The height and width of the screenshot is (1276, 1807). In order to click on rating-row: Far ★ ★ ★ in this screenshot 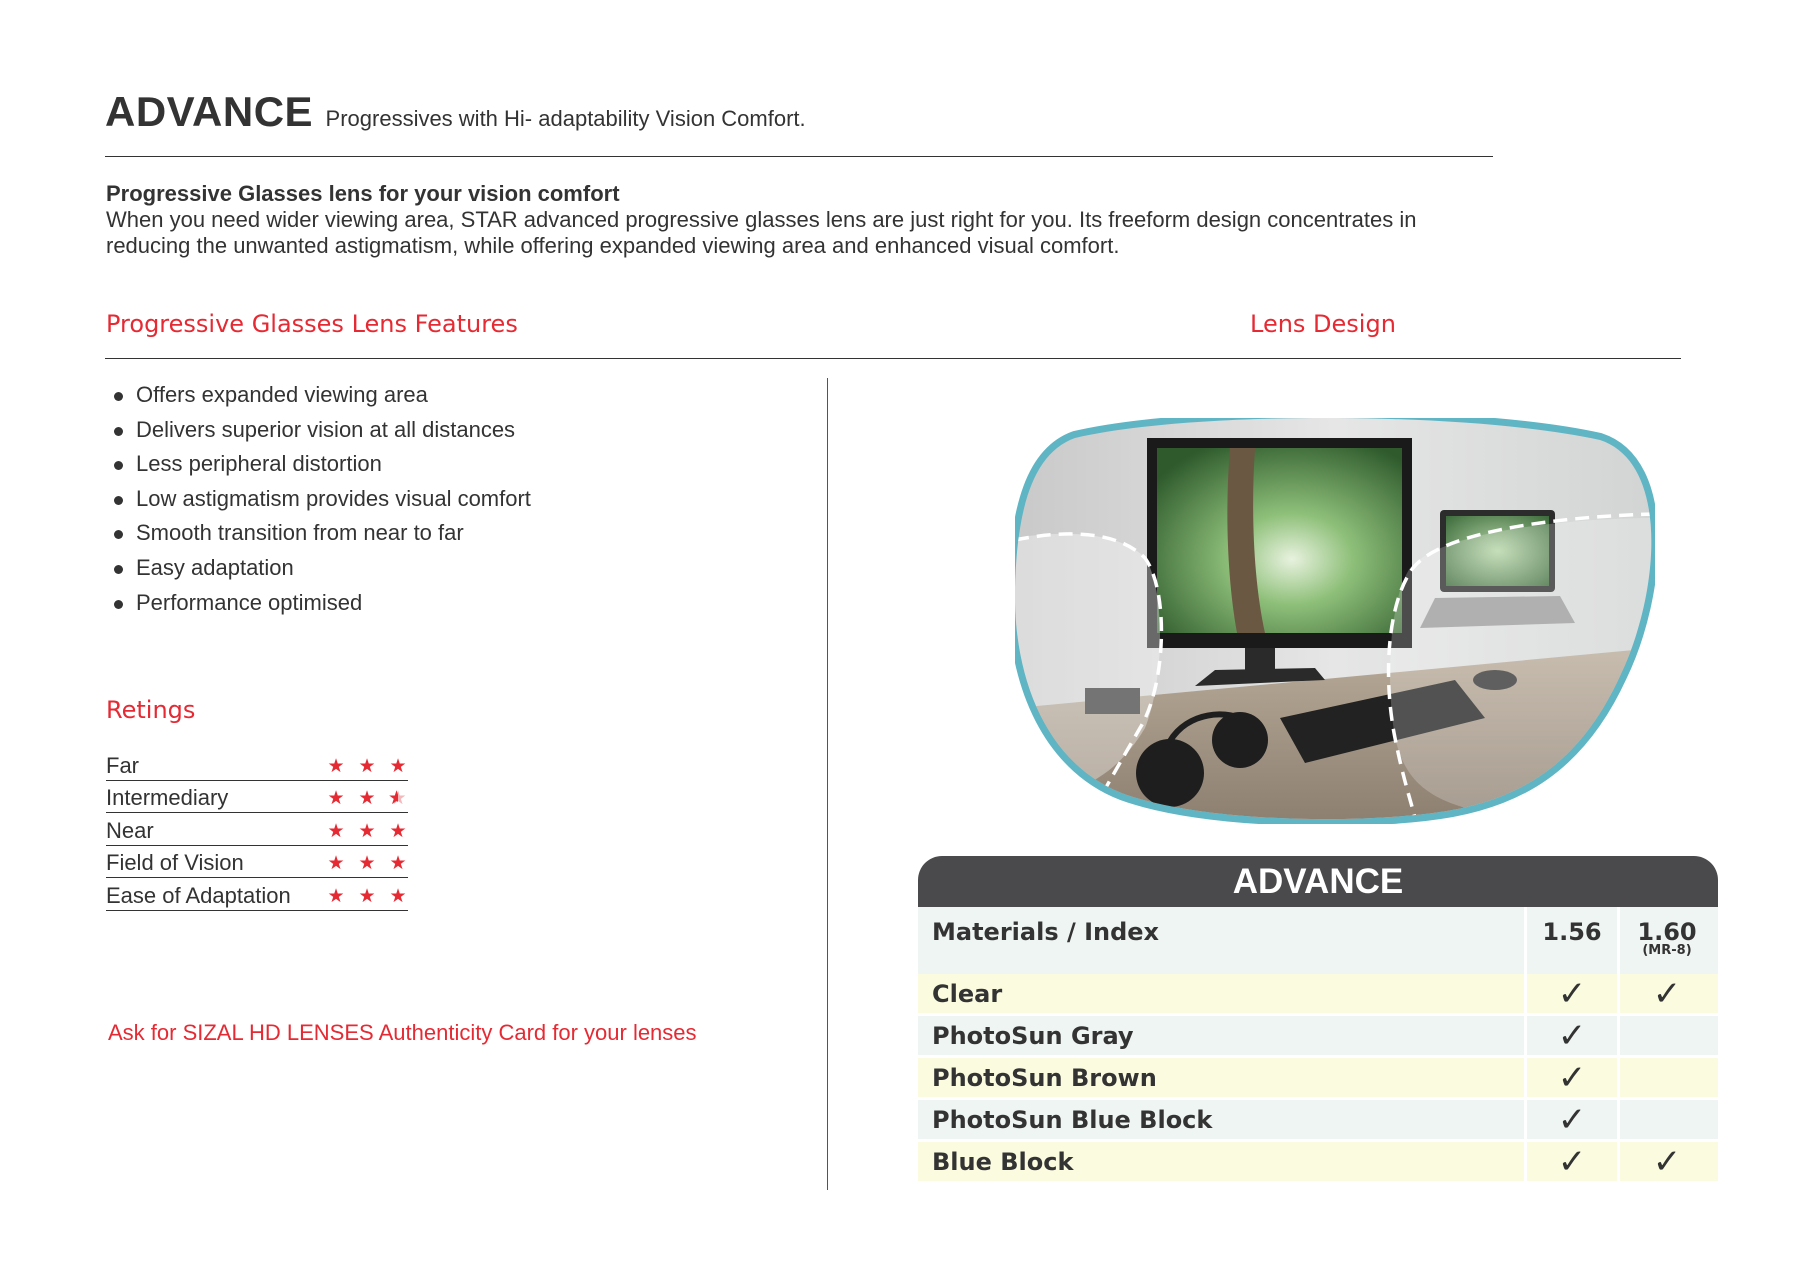, I will do `click(257, 764)`.